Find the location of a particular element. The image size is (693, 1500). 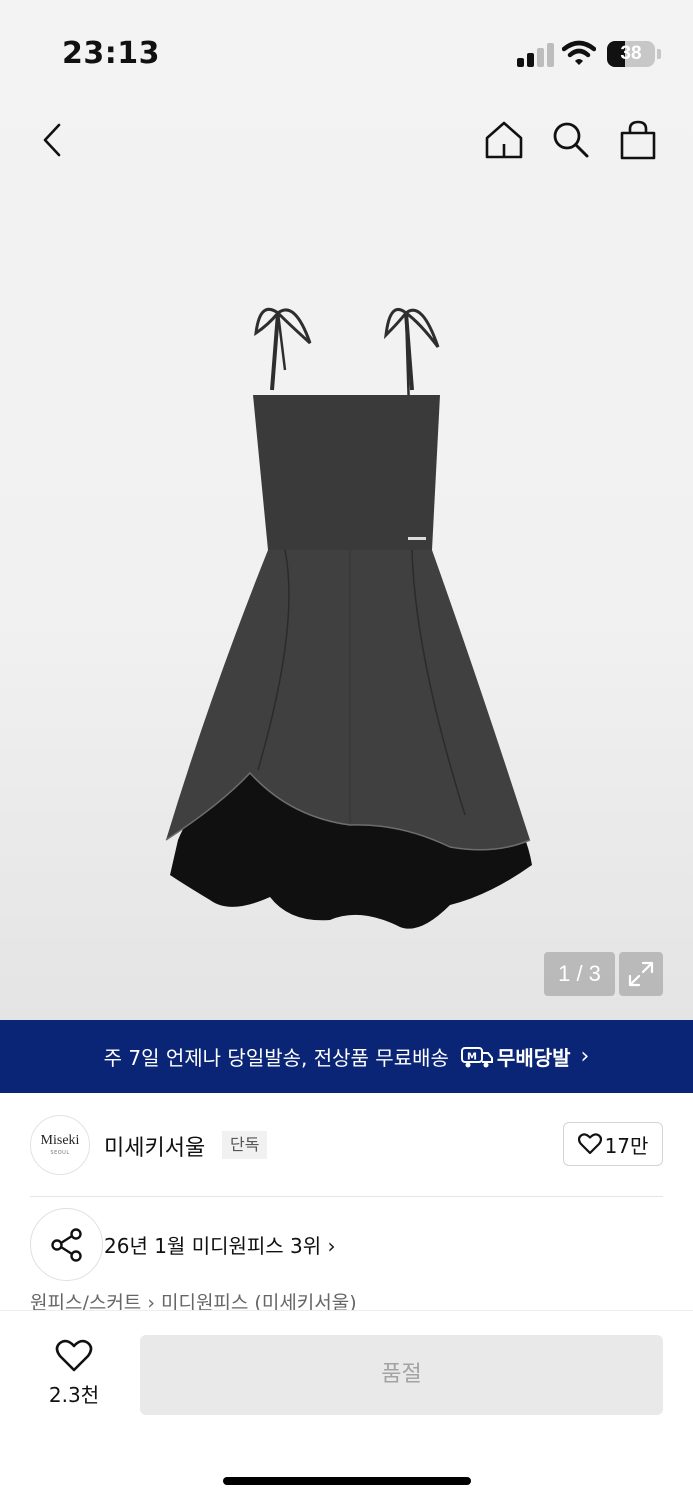

ranking-link: 26년 1월 미디원피스 3위 › is located at coordinates (220, 1244).